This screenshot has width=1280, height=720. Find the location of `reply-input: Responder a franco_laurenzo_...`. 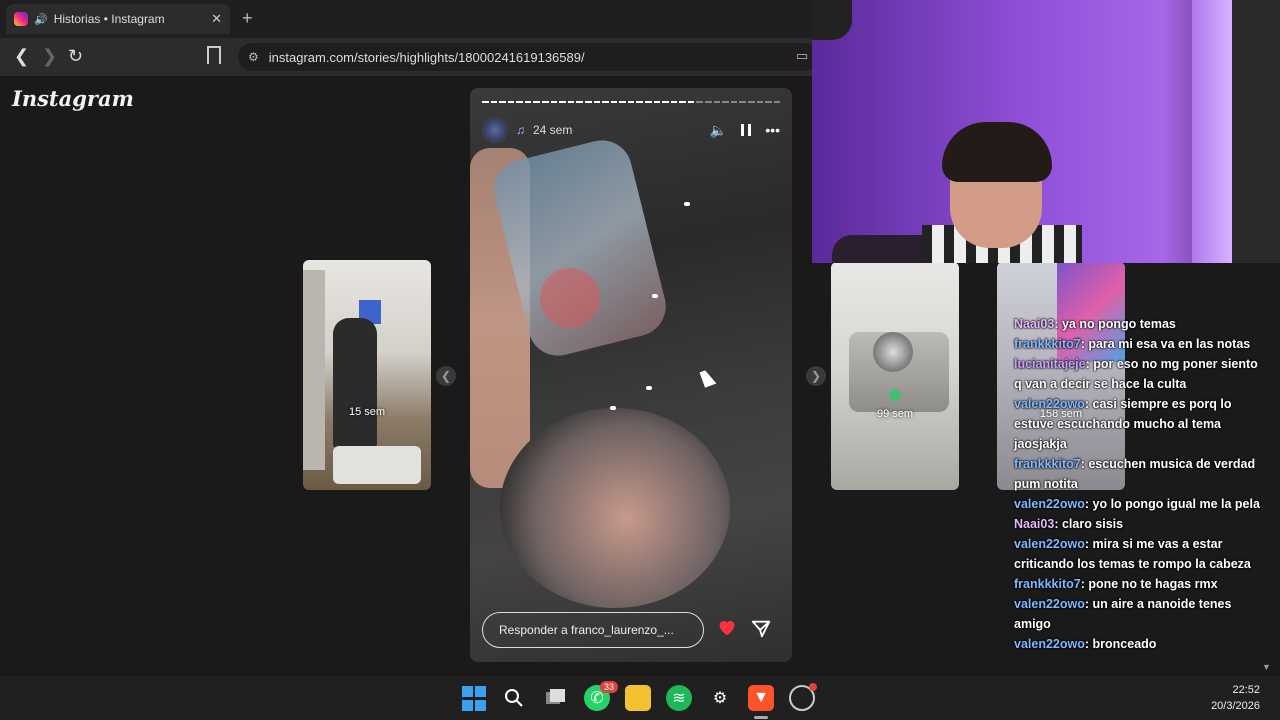

reply-input: Responder a franco_laurenzo_... is located at coordinates (593, 630).